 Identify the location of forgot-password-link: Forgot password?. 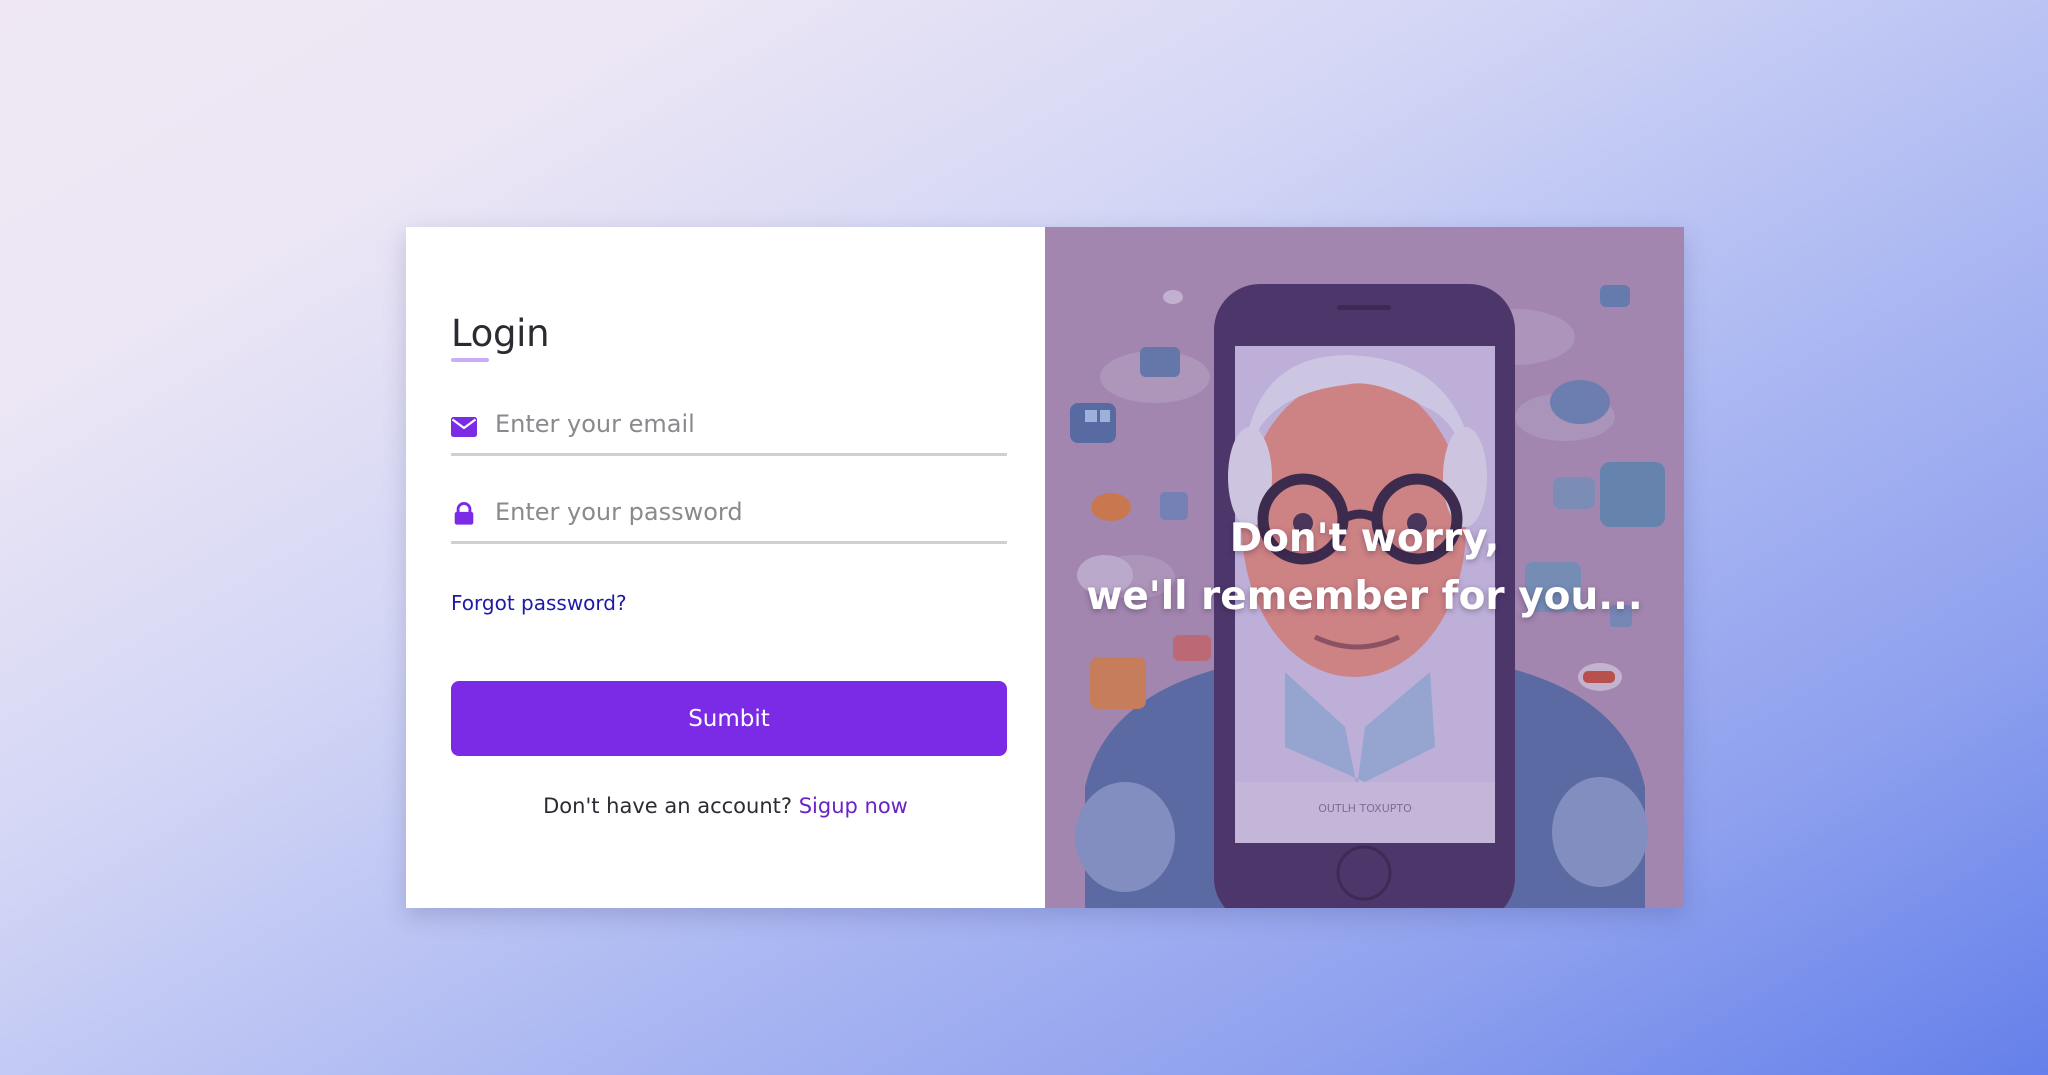
(539, 603).